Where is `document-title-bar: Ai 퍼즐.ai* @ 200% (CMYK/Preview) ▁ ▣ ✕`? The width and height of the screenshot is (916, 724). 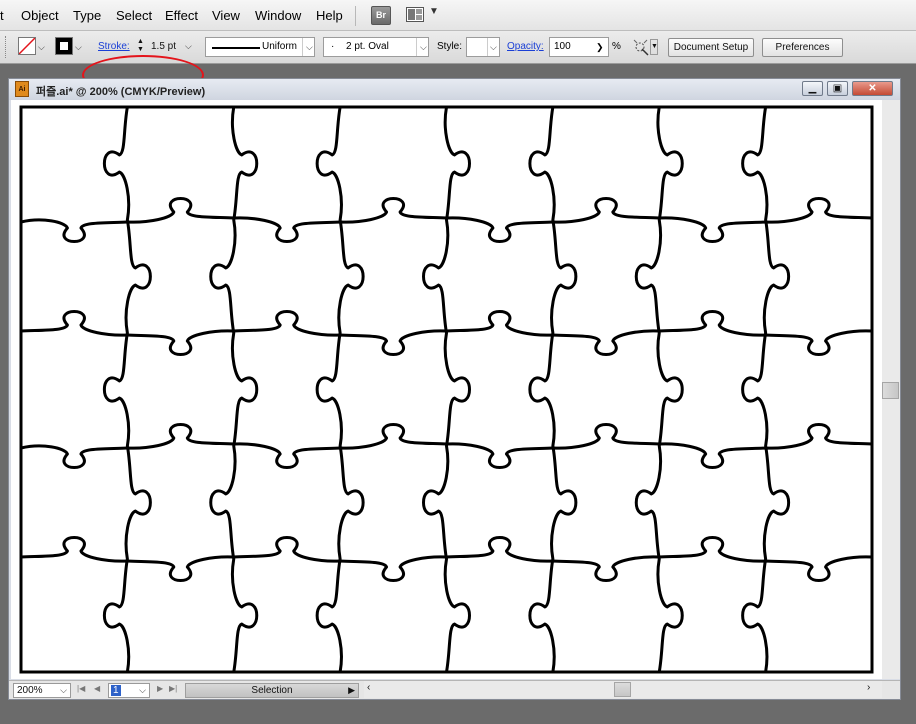
document-title-bar: Ai 퍼즐.ai* @ 200% (CMYK/Preview) ▁ ▣ ✕ is located at coordinates (454, 89).